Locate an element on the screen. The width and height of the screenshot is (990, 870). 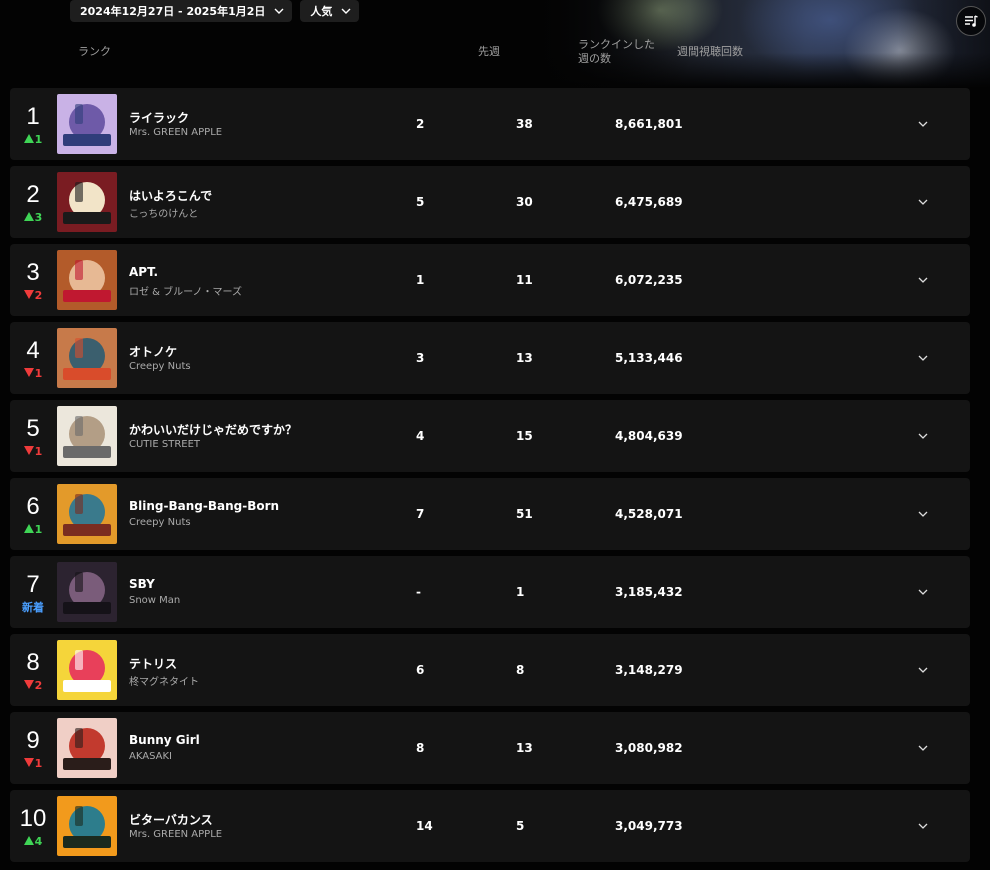
rank-number: 8 is located at coordinates (33, 662).